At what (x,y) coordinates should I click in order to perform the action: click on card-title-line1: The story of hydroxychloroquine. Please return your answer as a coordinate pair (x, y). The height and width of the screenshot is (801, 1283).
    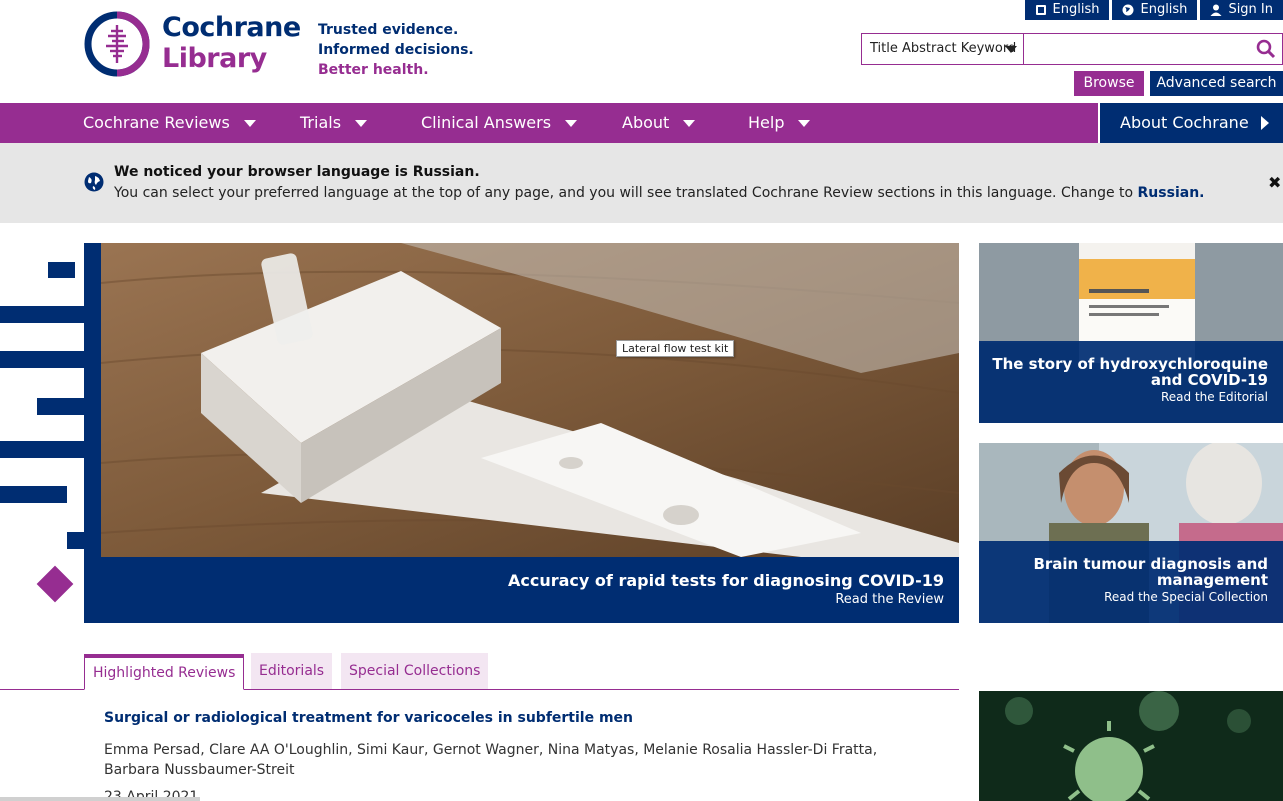
    Looking at the image, I should click on (1130, 364).